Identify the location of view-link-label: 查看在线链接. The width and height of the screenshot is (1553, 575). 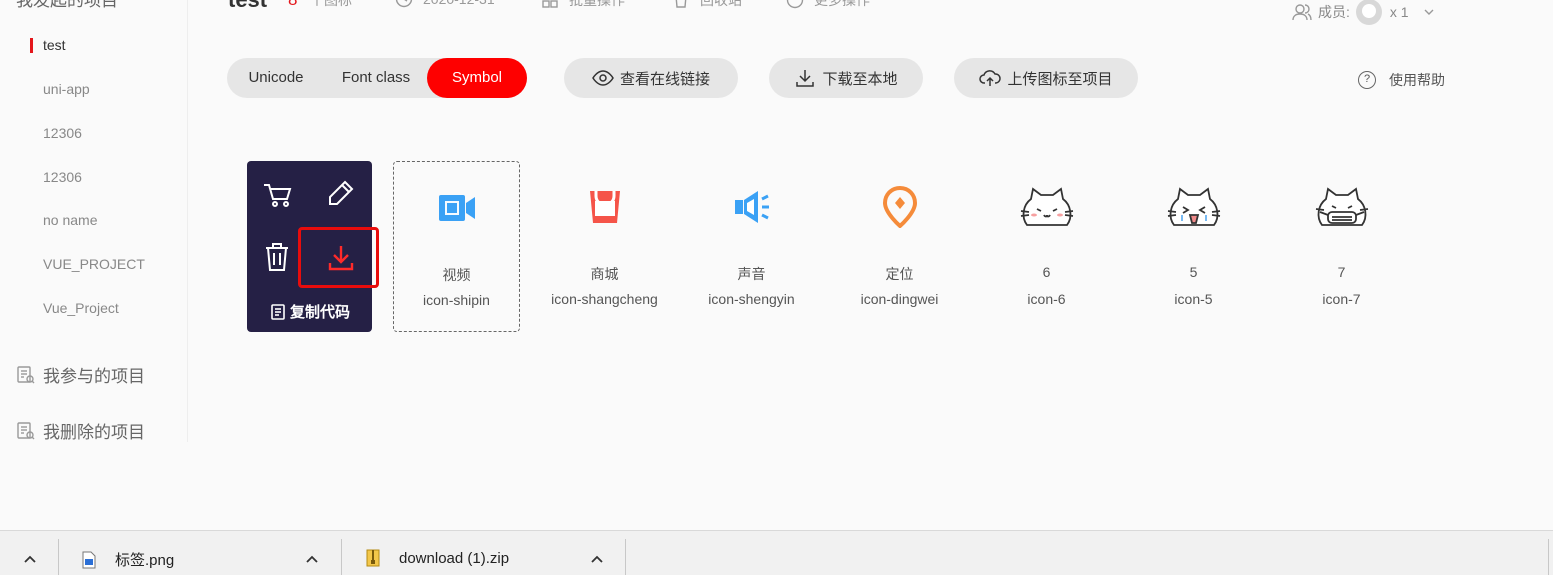
(664, 79).